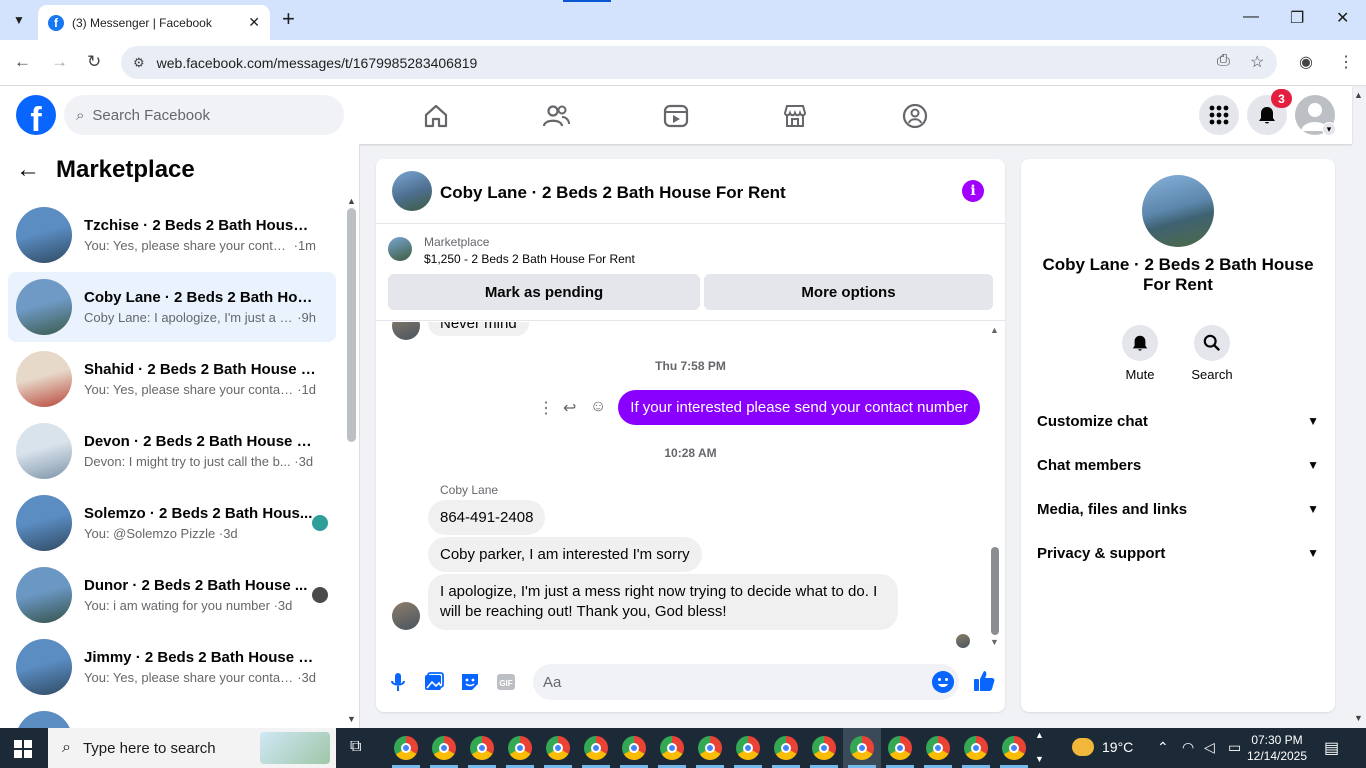 The width and height of the screenshot is (1366, 768). I want to click on chat-avatar, so click(412, 191).